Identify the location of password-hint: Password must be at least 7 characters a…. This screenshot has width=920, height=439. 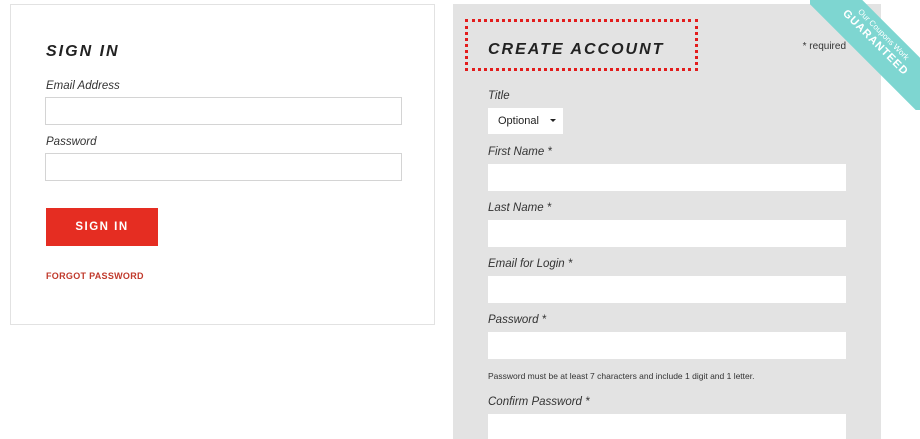
(621, 376).